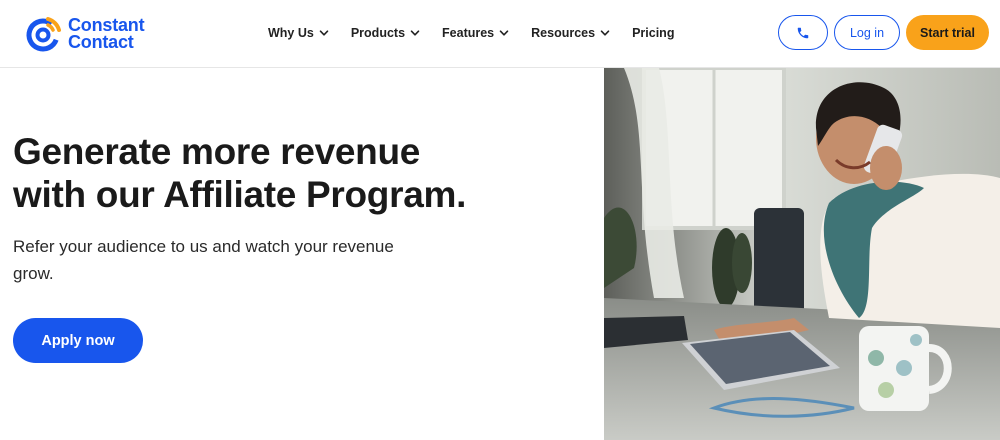 The image size is (1000, 440). What do you see at coordinates (468, 33) in the screenshot?
I see `nav-item-label: Features` at bounding box center [468, 33].